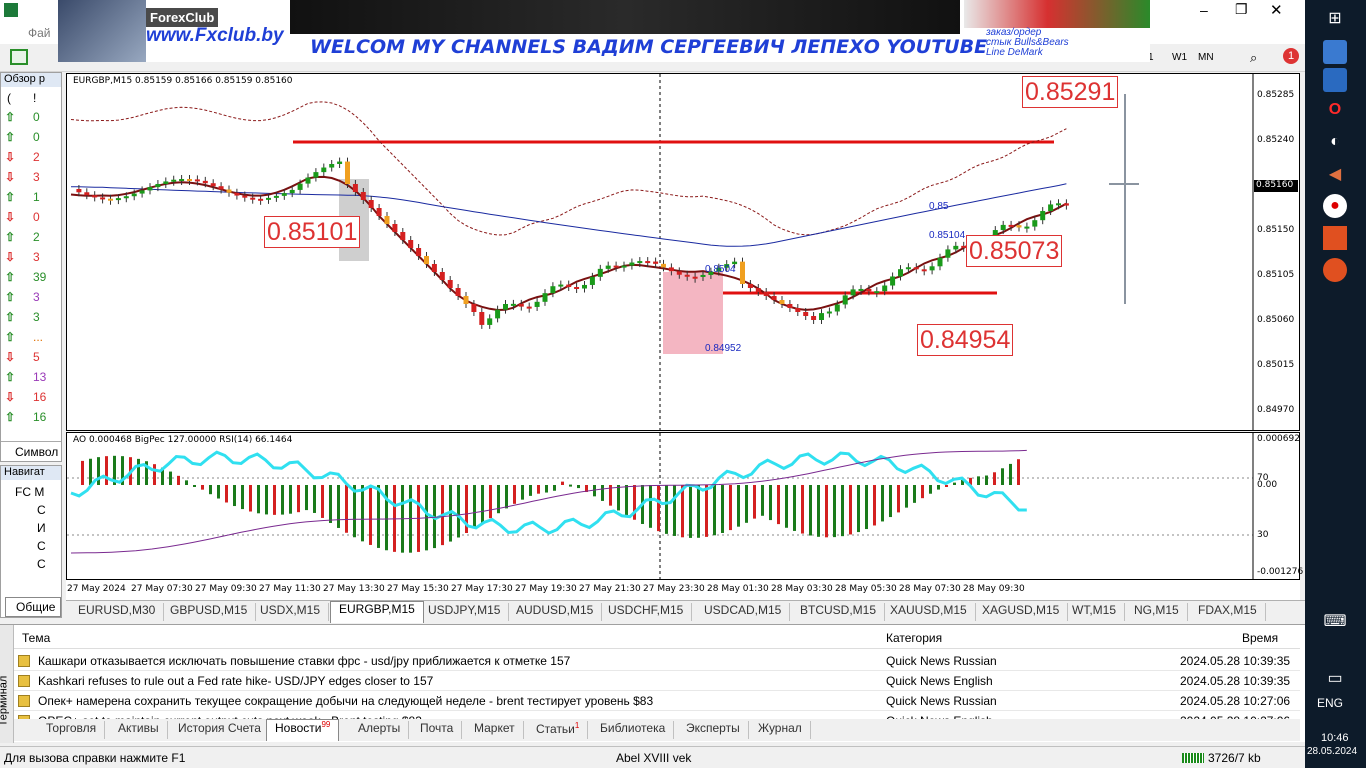 This screenshot has height=768, width=1366. What do you see at coordinates (215, 36) in the screenshot?
I see `banner-site: www.Fxclub.by` at bounding box center [215, 36].